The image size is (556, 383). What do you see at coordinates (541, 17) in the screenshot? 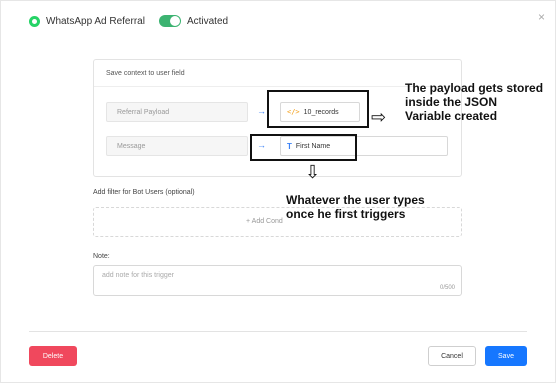
I see `close-icon: ×` at bounding box center [541, 17].